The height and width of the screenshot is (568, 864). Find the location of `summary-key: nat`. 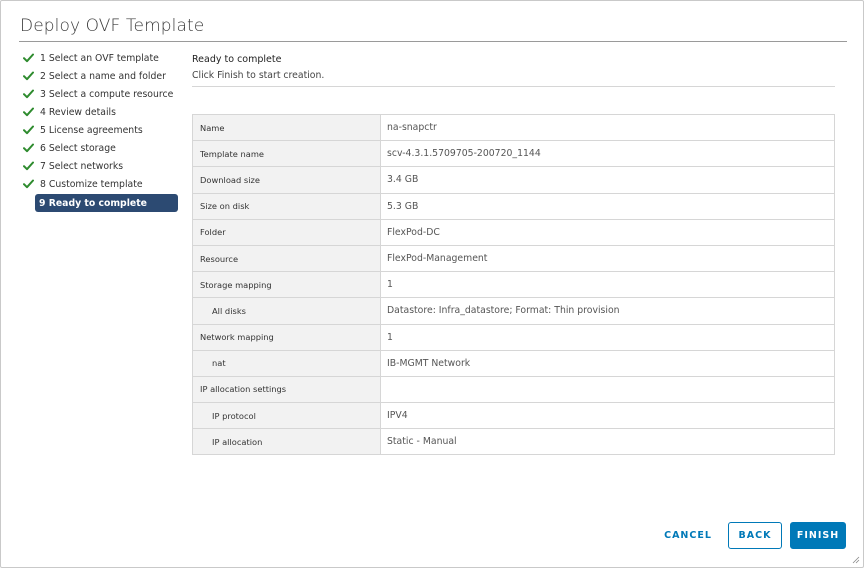

summary-key: nat is located at coordinates (286, 363).